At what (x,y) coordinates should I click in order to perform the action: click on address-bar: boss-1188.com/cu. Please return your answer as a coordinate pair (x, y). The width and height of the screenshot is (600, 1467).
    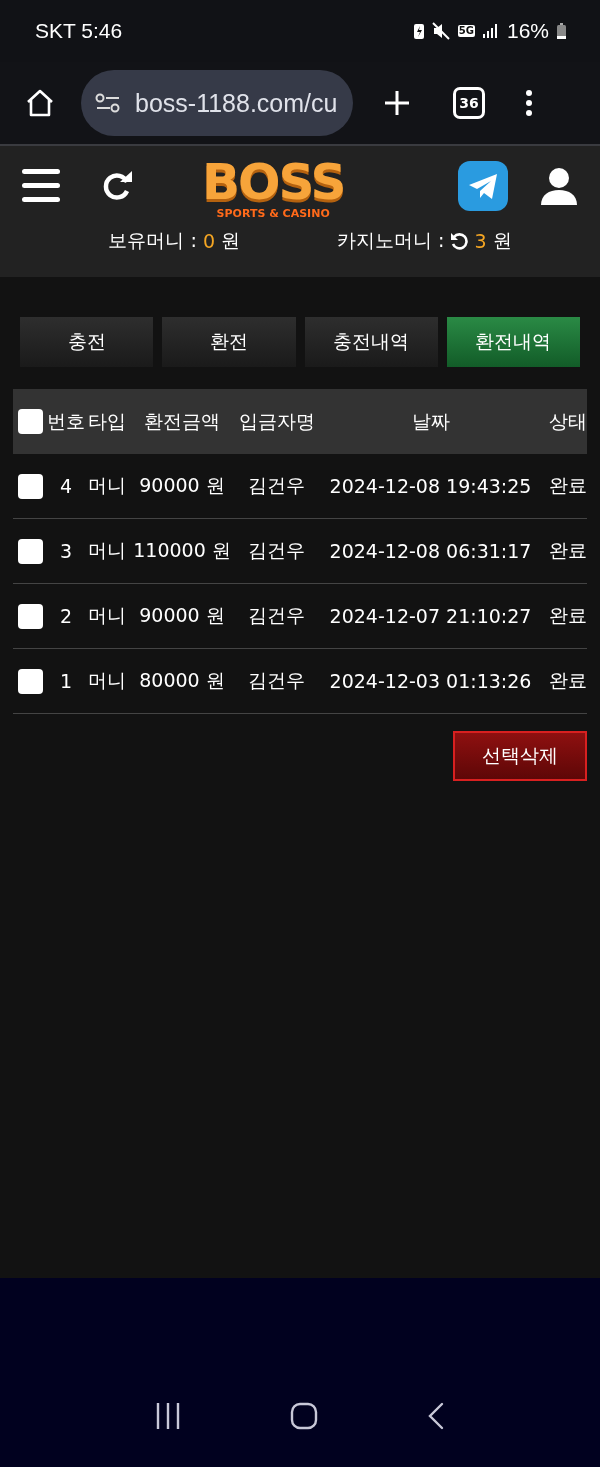
    Looking at the image, I should click on (217, 103).